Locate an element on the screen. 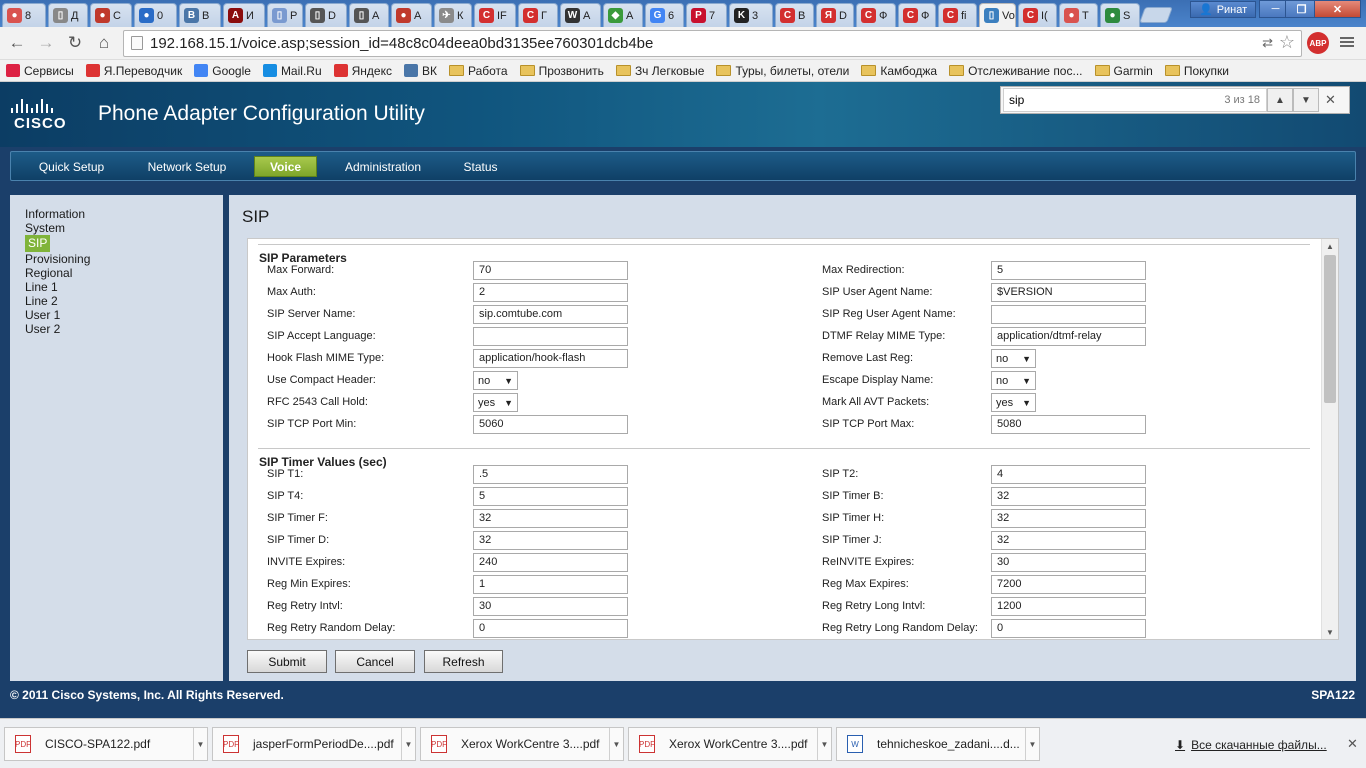 The height and width of the screenshot is (768, 1366). browser-tab: ЯD is located at coordinates (835, 15).